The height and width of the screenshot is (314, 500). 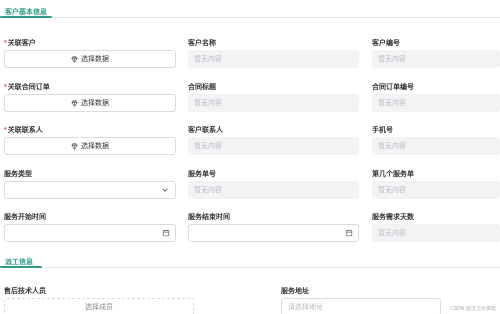 I want to click on service-end-label: 服务结束时间, so click(x=209, y=217).